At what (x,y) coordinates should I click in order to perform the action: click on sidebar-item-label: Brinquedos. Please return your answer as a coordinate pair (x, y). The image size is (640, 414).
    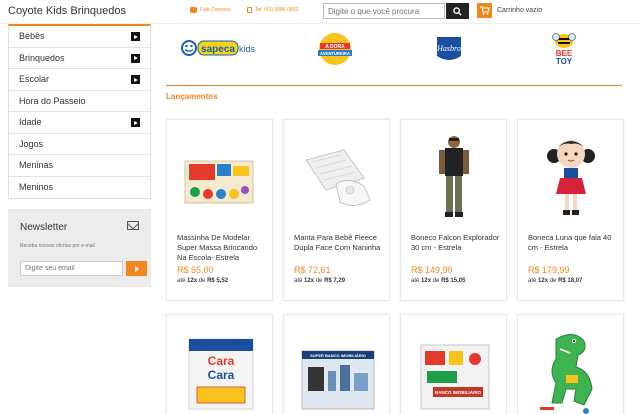
    Looking at the image, I should click on (42, 57).